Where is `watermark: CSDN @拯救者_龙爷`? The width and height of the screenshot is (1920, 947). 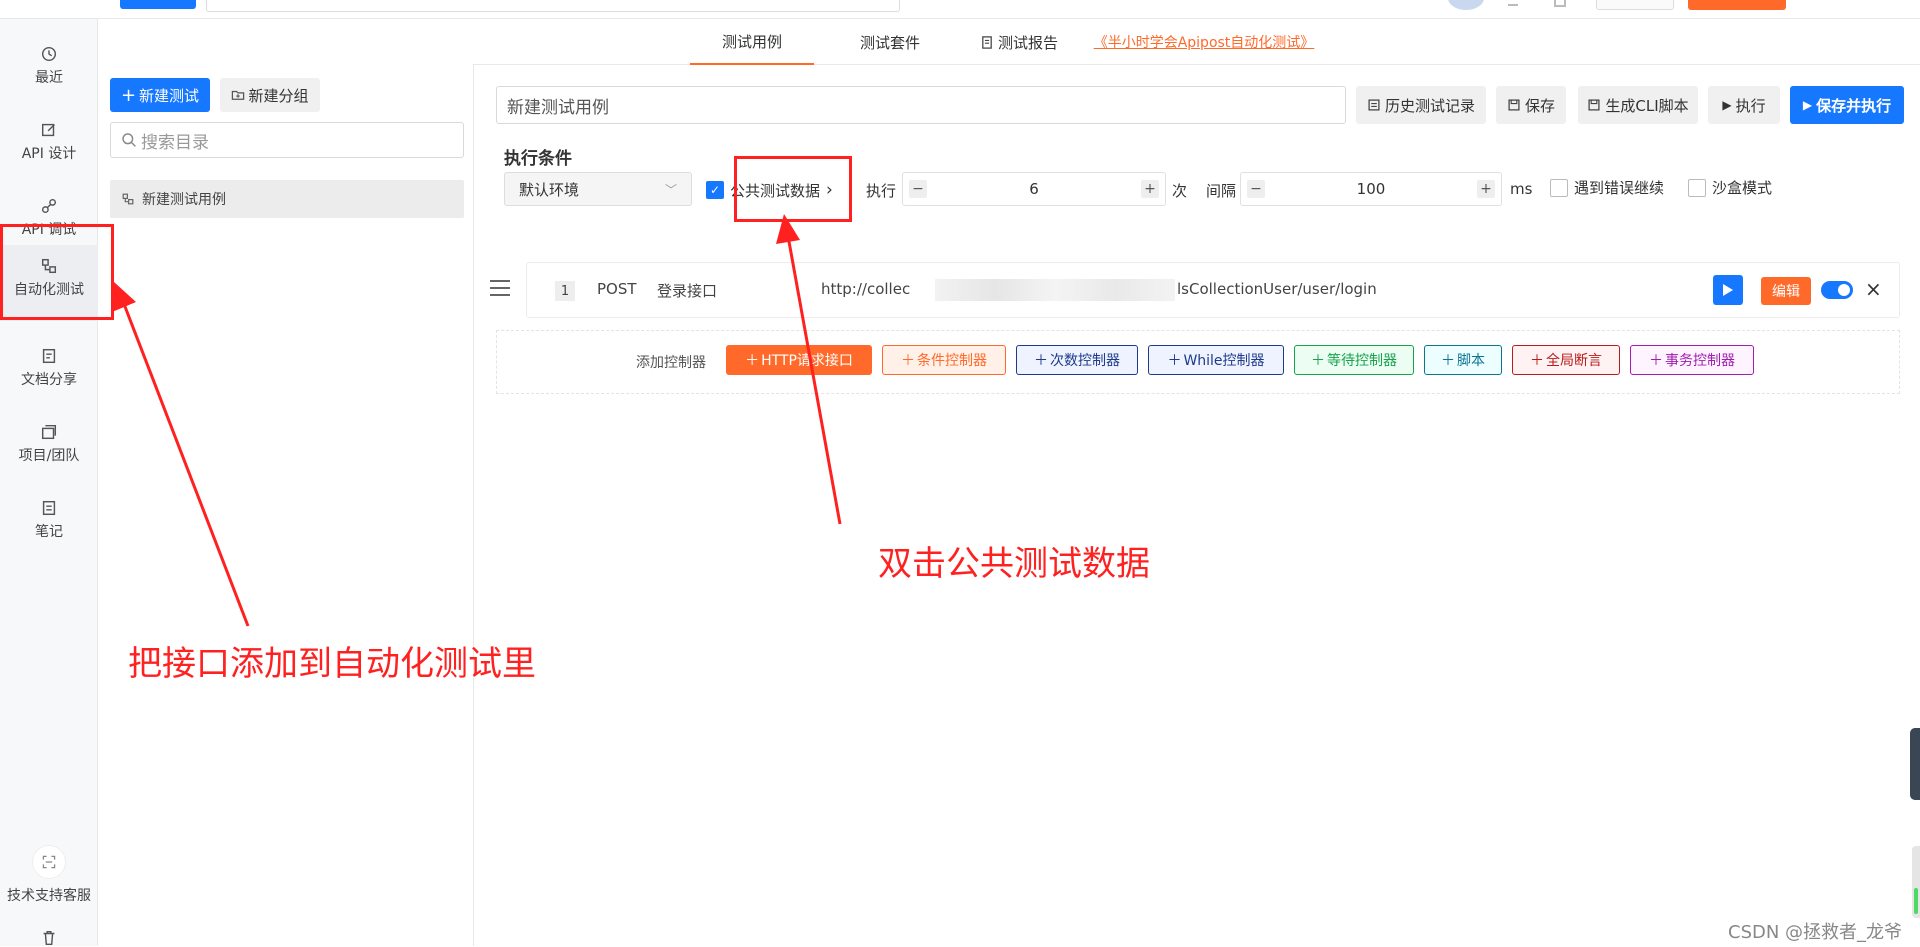 watermark: CSDN @拯救者_龙爷 is located at coordinates (1815, 932).